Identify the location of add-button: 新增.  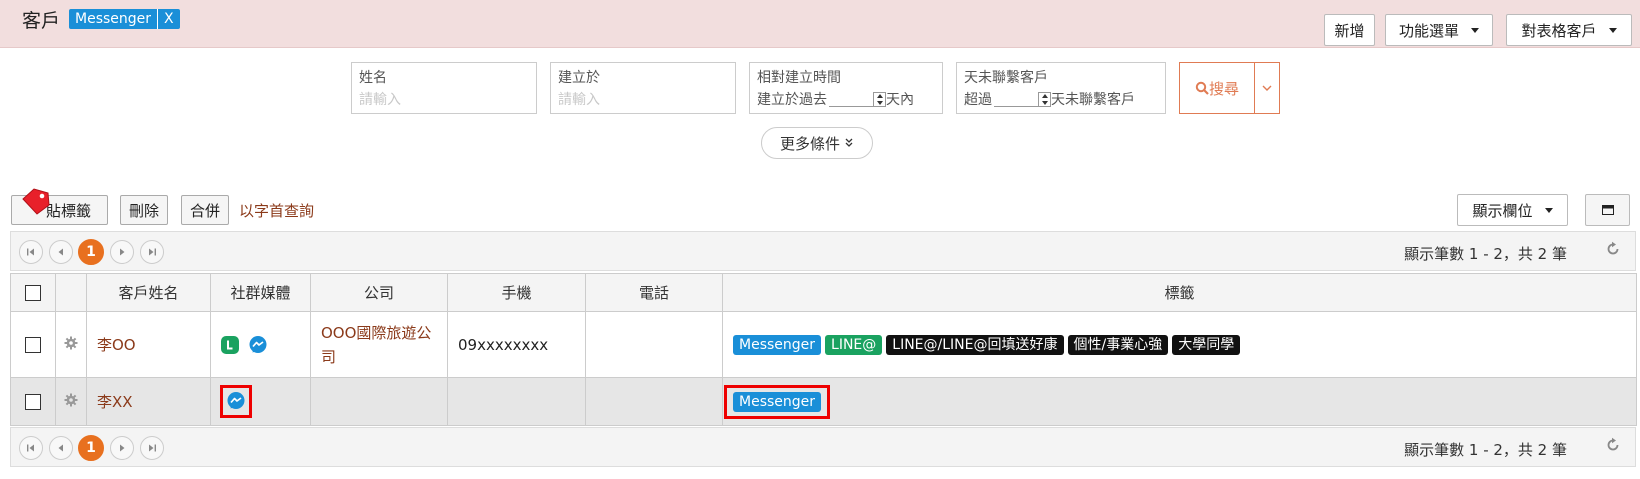
(1349, 30).